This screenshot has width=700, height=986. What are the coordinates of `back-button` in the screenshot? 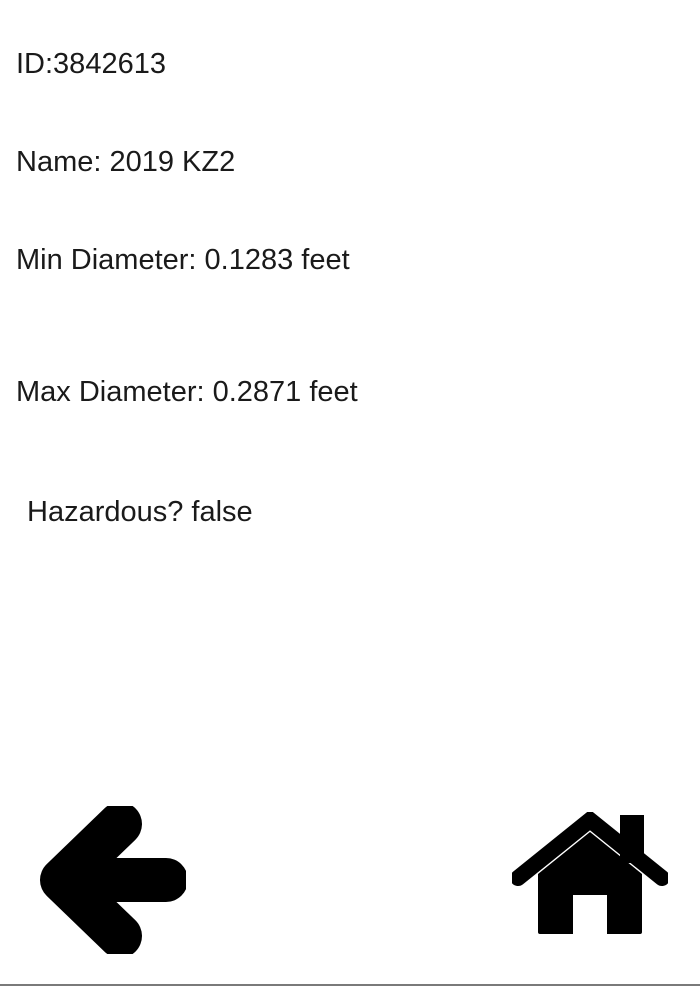 It's located at (113, 880).